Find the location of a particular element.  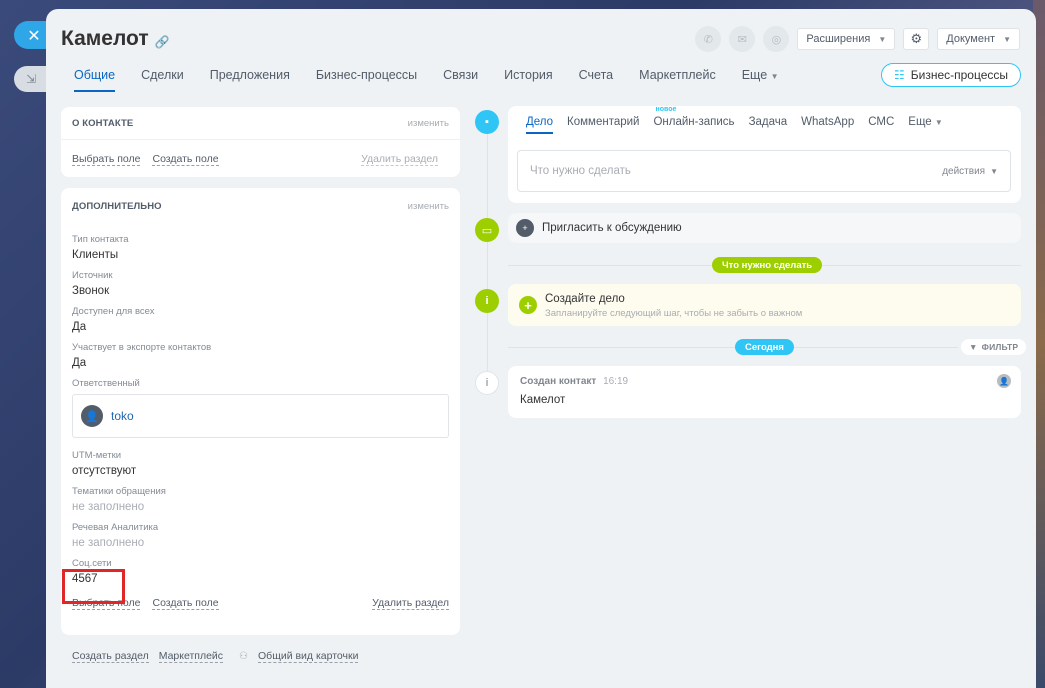

new-badge: новое is located at coordinates (666, 109).